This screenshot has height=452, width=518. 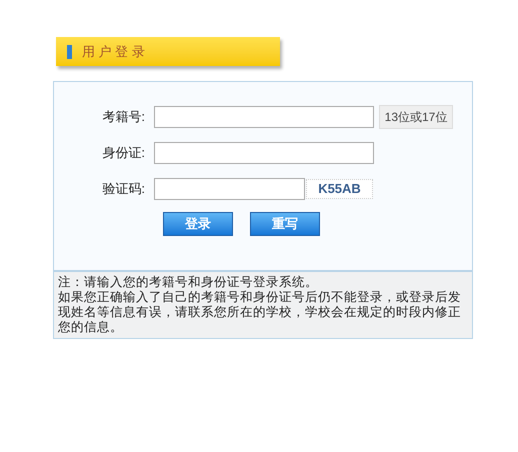 What do you see at coordinates (260, 312) in the screenshot?
I see `notice-text: 如果您正确输入了自己的考籍号和身份证号后仍不能登录，或登录后发现姓名等信息有误，请联系您所在的学校，学校会在规定的时段内修正您的信息。` at bounding box center [260, 312].